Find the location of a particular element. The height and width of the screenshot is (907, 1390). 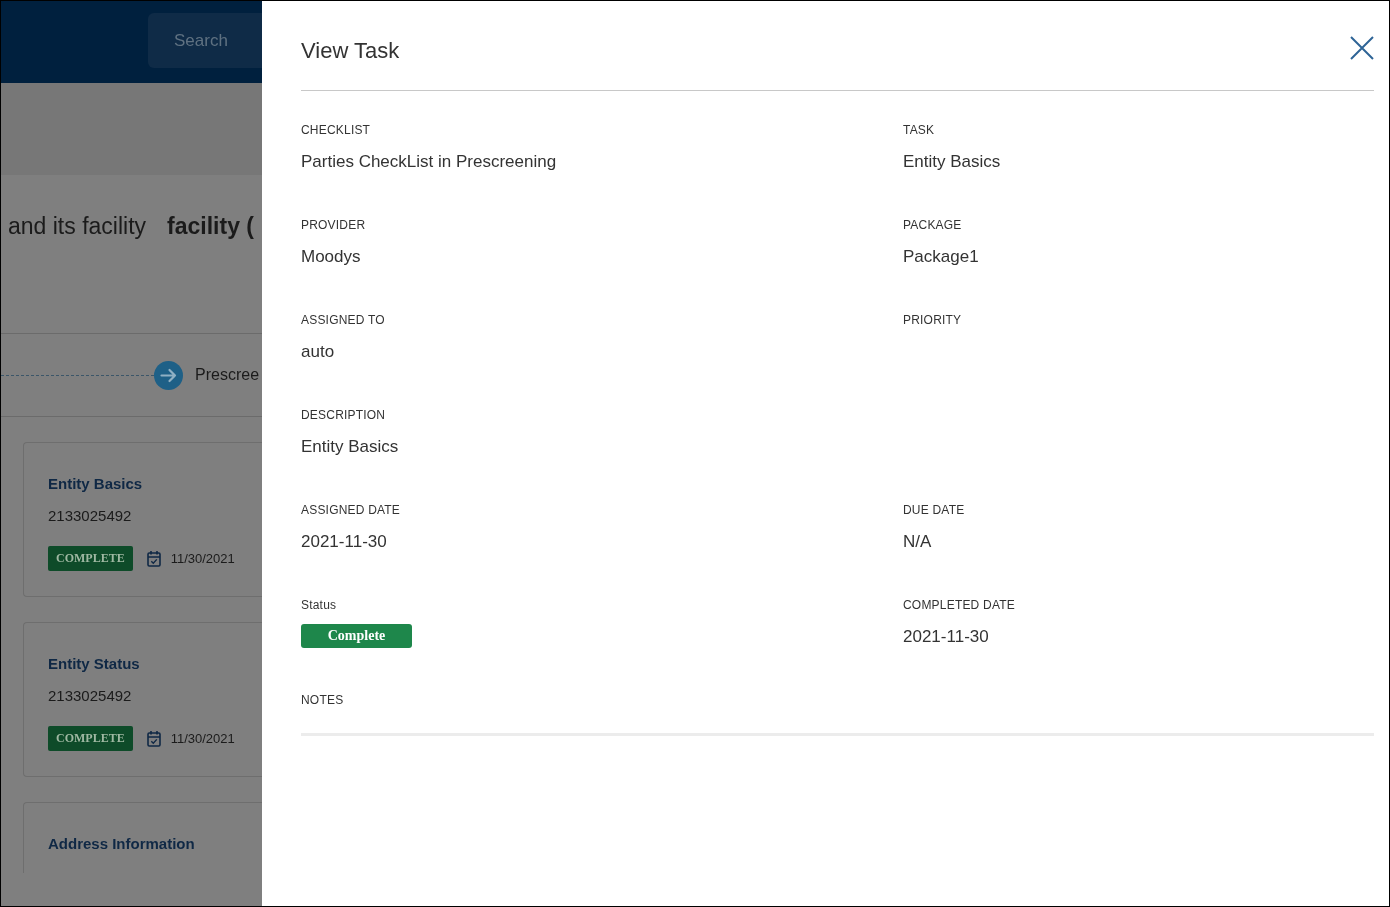

task-card: Entity Status 2133025492 COMPLETE 11/30/2021 is located at coordinates (142, 699).